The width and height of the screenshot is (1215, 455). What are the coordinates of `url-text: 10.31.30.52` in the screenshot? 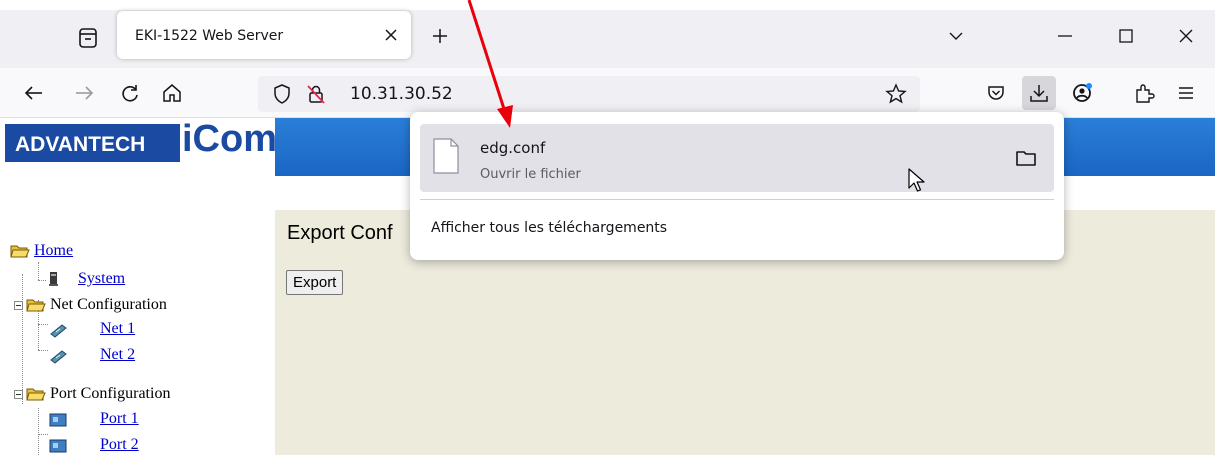 It's located at (401, 94).